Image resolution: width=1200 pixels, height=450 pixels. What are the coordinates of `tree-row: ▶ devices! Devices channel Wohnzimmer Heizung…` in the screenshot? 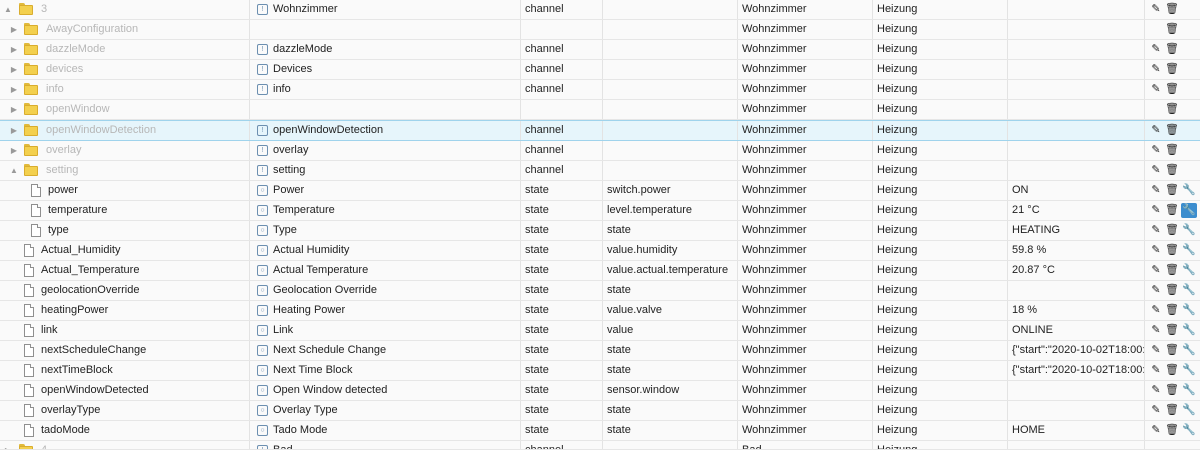 It's located at (600, 70).